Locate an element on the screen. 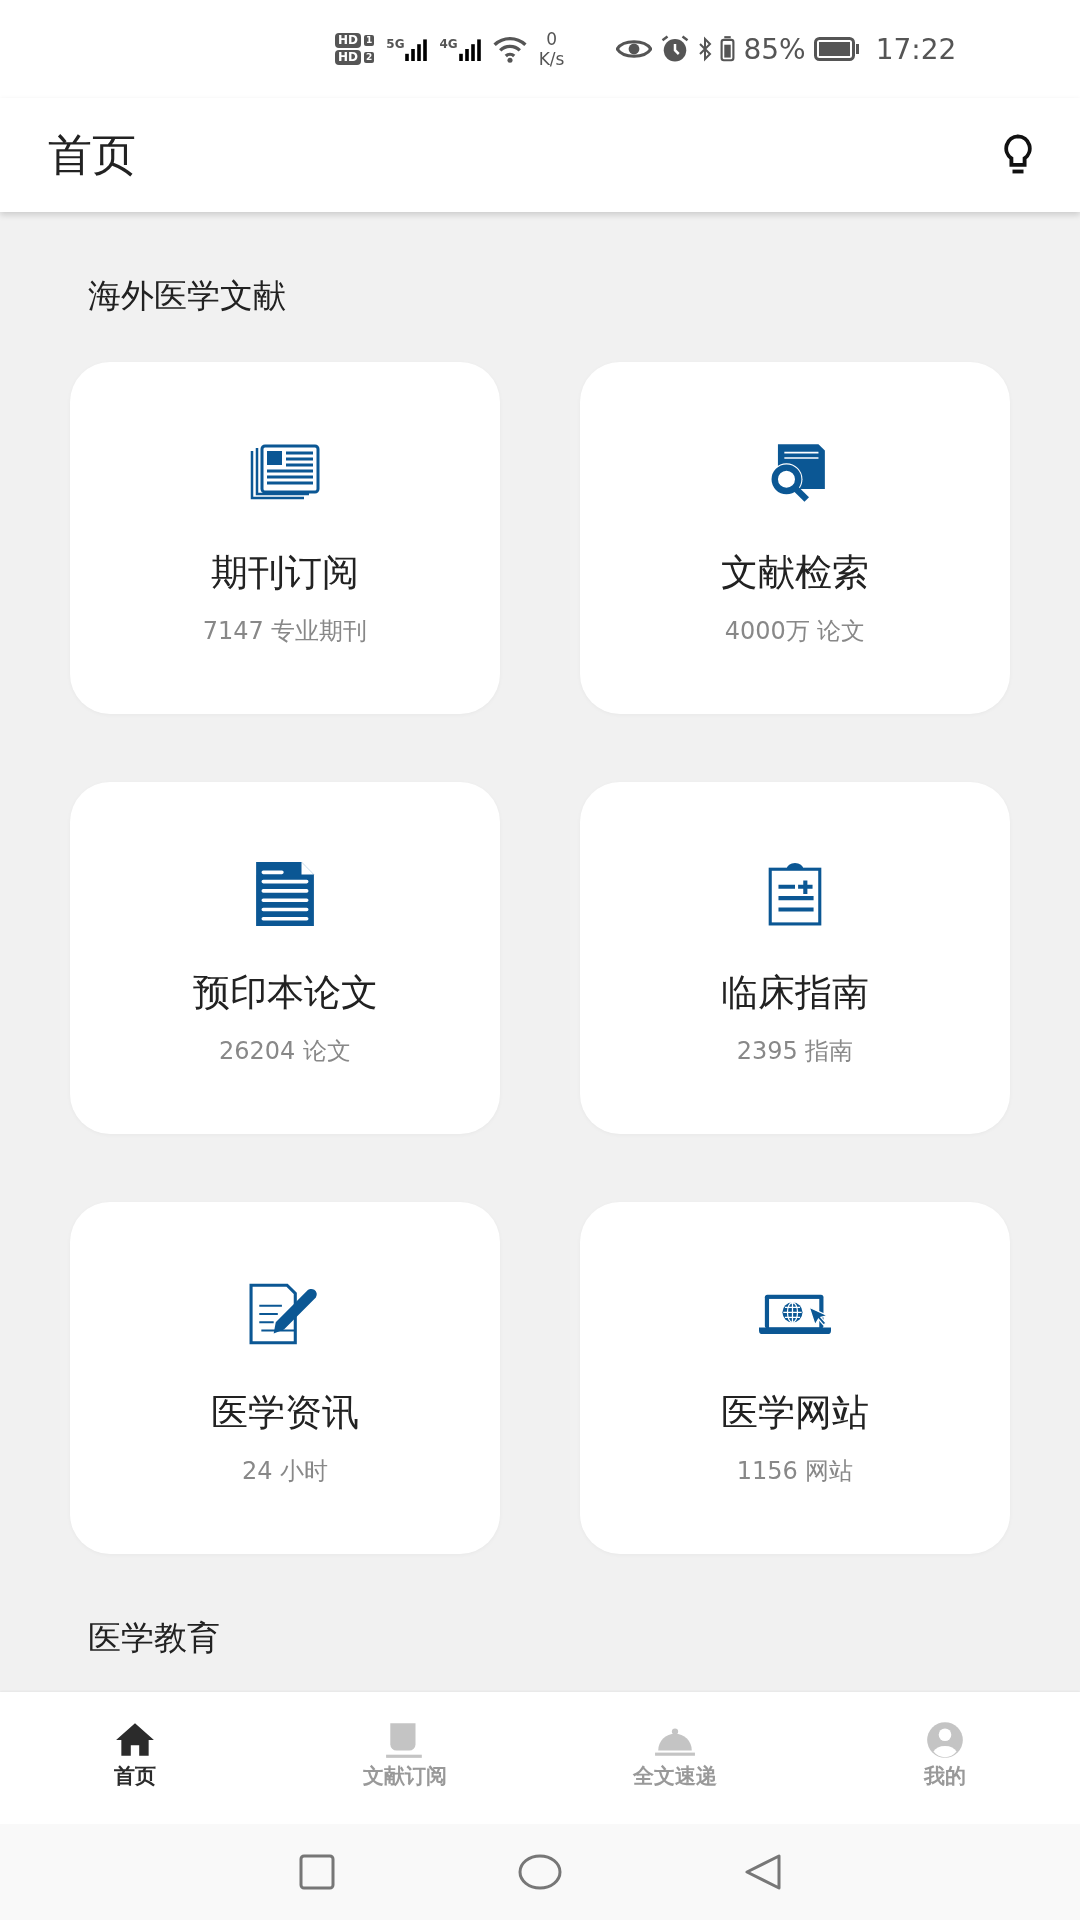  network-type: 4G is located at coordinates (448, 44).